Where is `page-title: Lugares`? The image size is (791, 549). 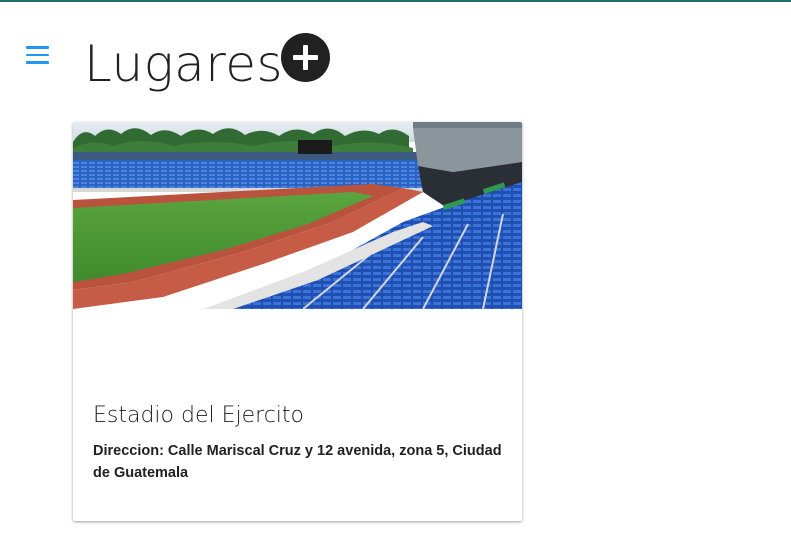
page-title: Lugares is located at coordinates (184, 64).